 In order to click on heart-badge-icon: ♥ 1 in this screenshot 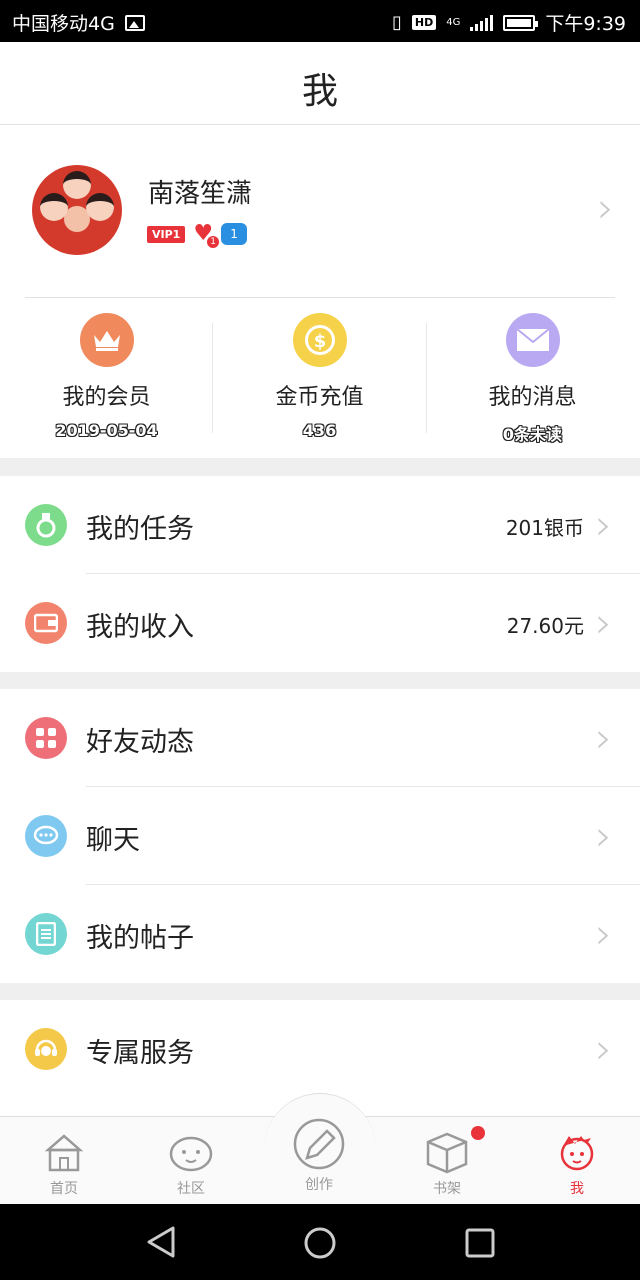, I will do `click(206, 235)`.